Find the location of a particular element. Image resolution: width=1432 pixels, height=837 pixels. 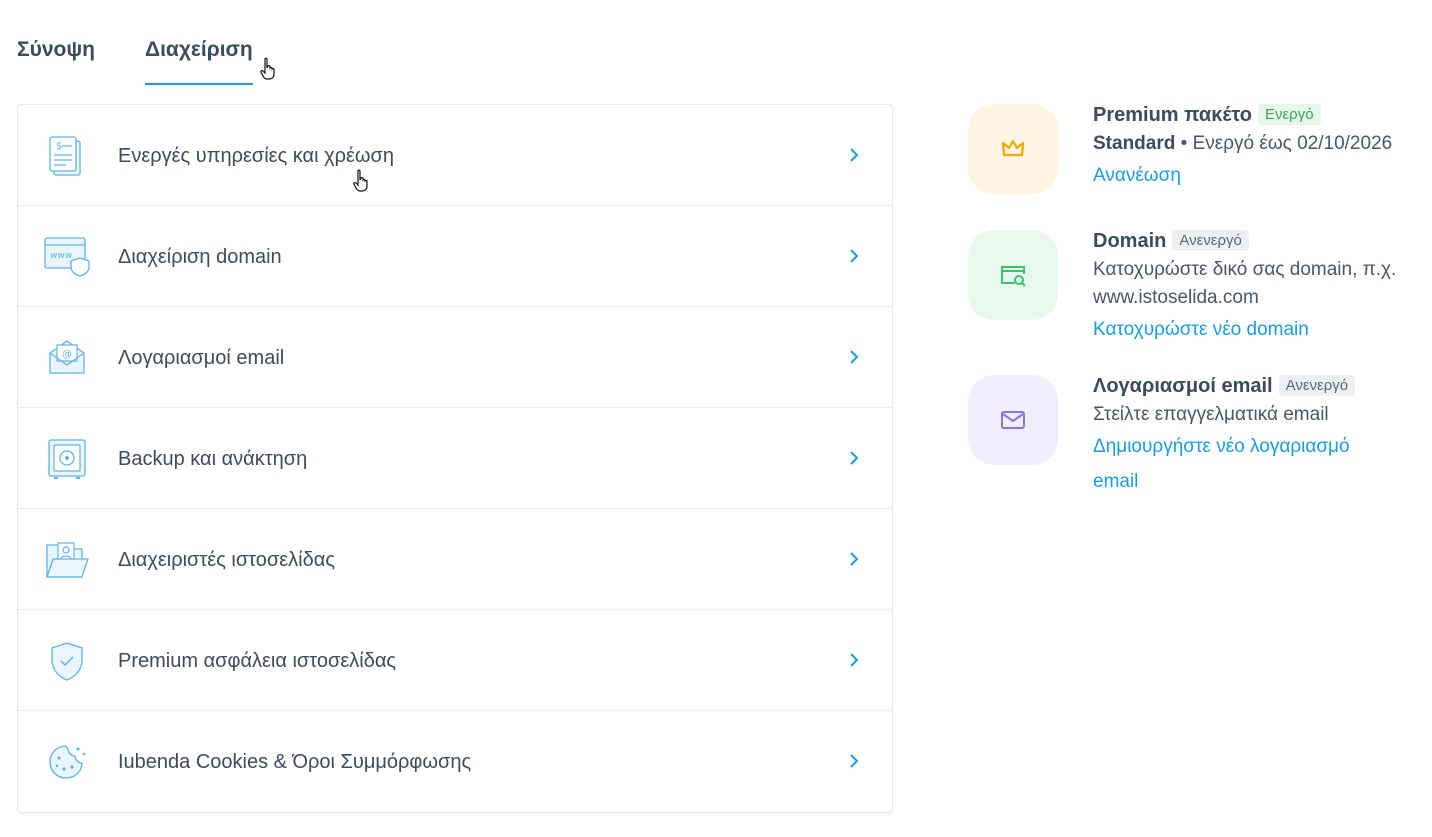

crown-icon is located at coordinates (1013, 148).